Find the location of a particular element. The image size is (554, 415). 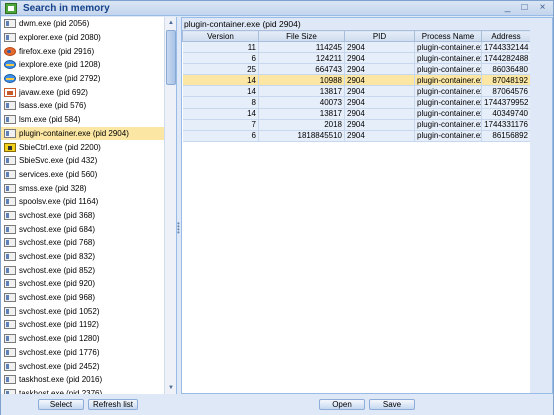

process-list-item: svchost.exe (pid 2452) is located at coordinates (82, 366).